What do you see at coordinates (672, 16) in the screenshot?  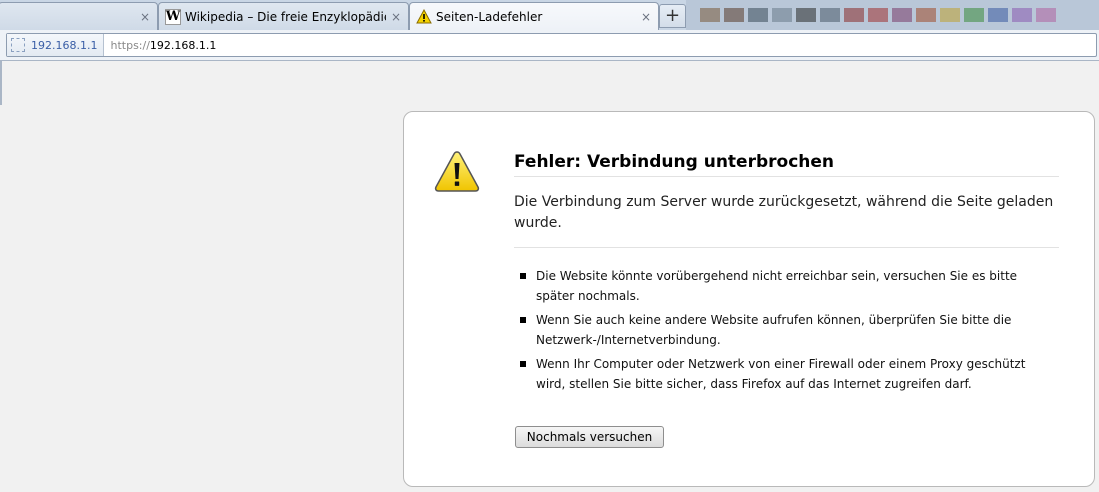 I see `new-tab-button: +` at bounding box center [672, 16].